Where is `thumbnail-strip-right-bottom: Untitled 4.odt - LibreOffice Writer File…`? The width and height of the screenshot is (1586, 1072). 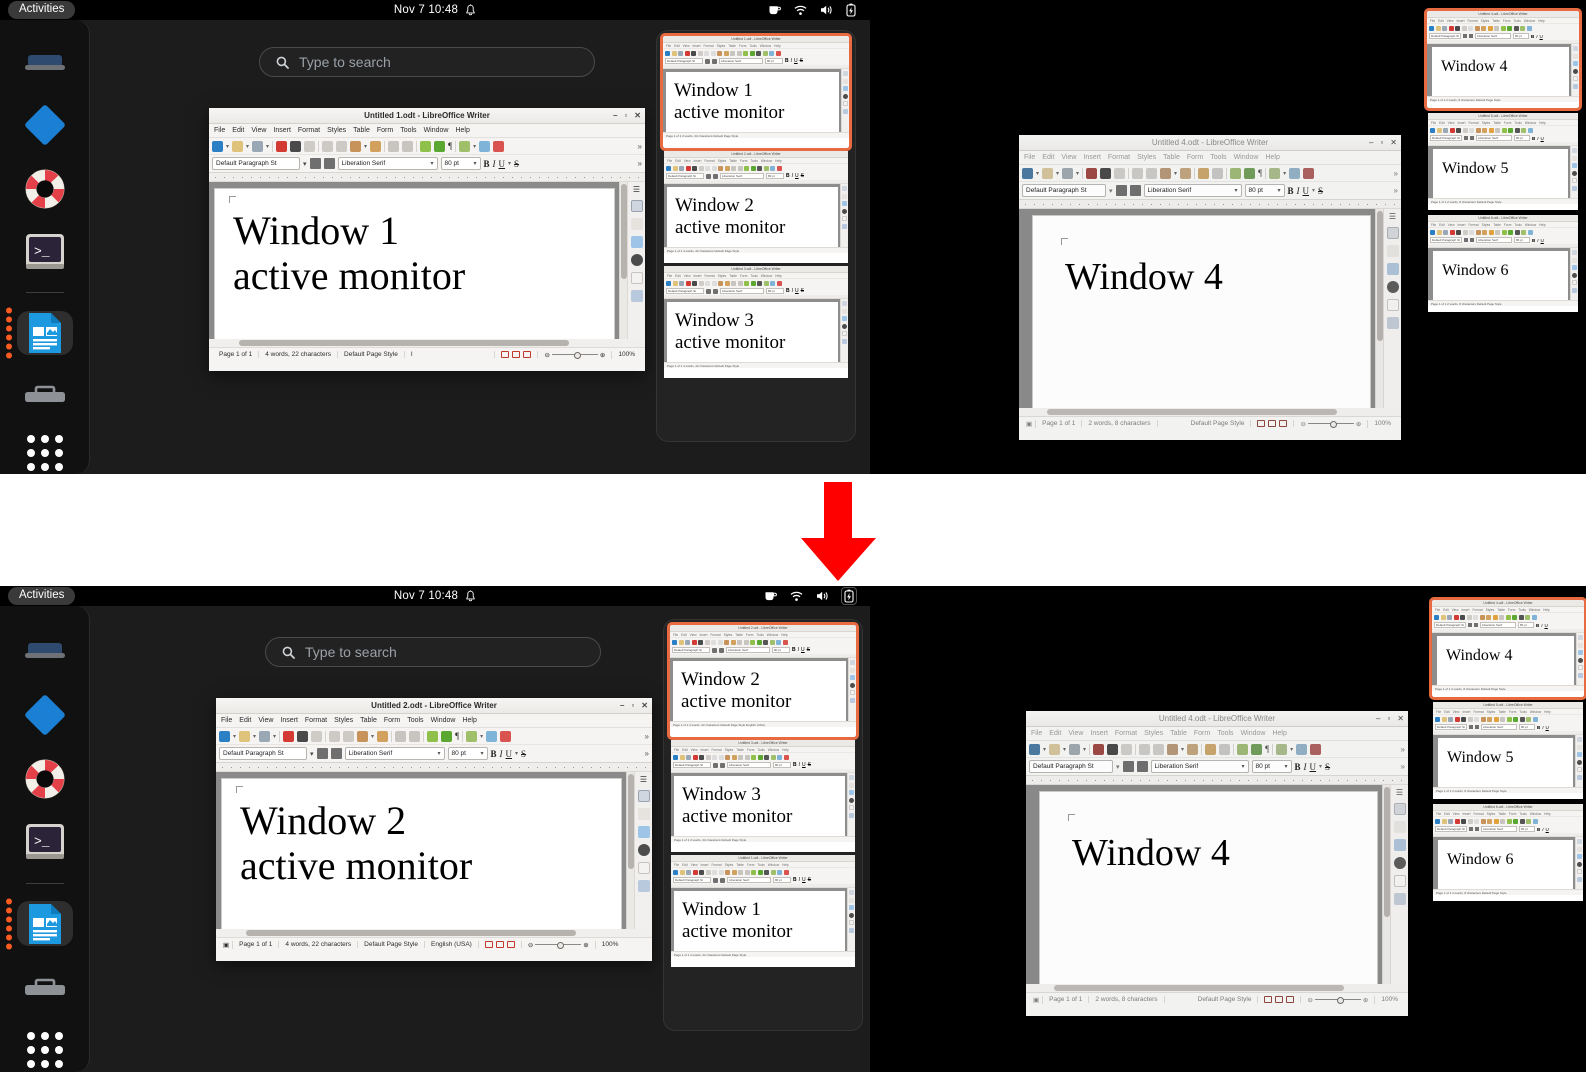 thumbnail-strip-right-bottom: Untitled 4.odt - LibreOffice Writer File… is located at coordinates (1507, 752).